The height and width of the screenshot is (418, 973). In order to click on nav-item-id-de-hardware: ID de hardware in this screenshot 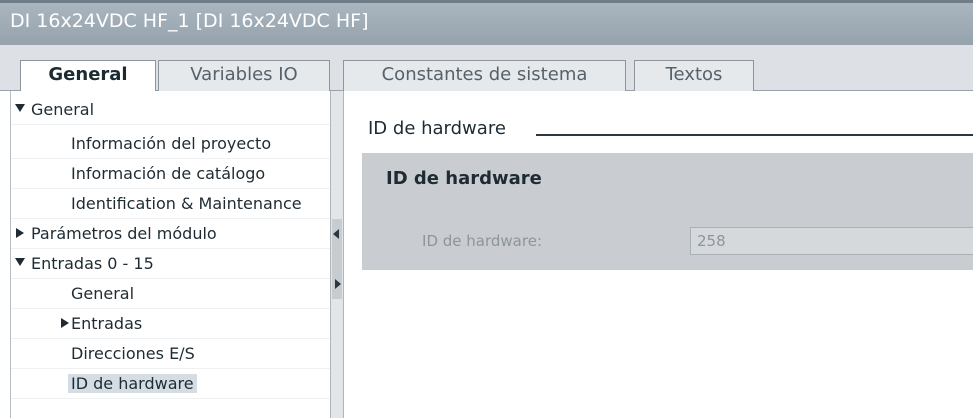, I will do `click(171, 384)`.